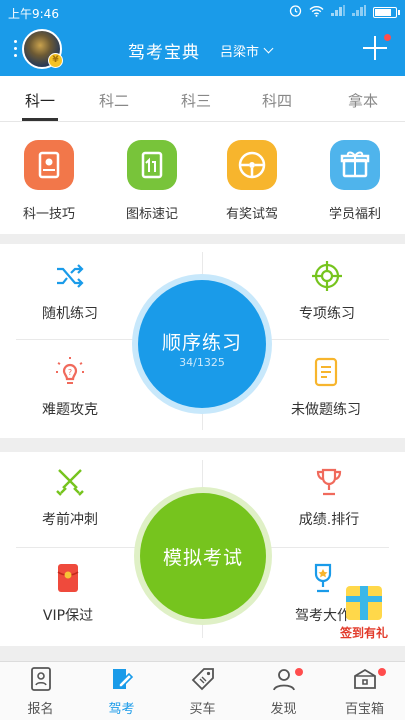  What do you see at coordinates (364, 709) in the screenshot?
I see `nav-label: 百宝箱` at bounding box center [364, 709].